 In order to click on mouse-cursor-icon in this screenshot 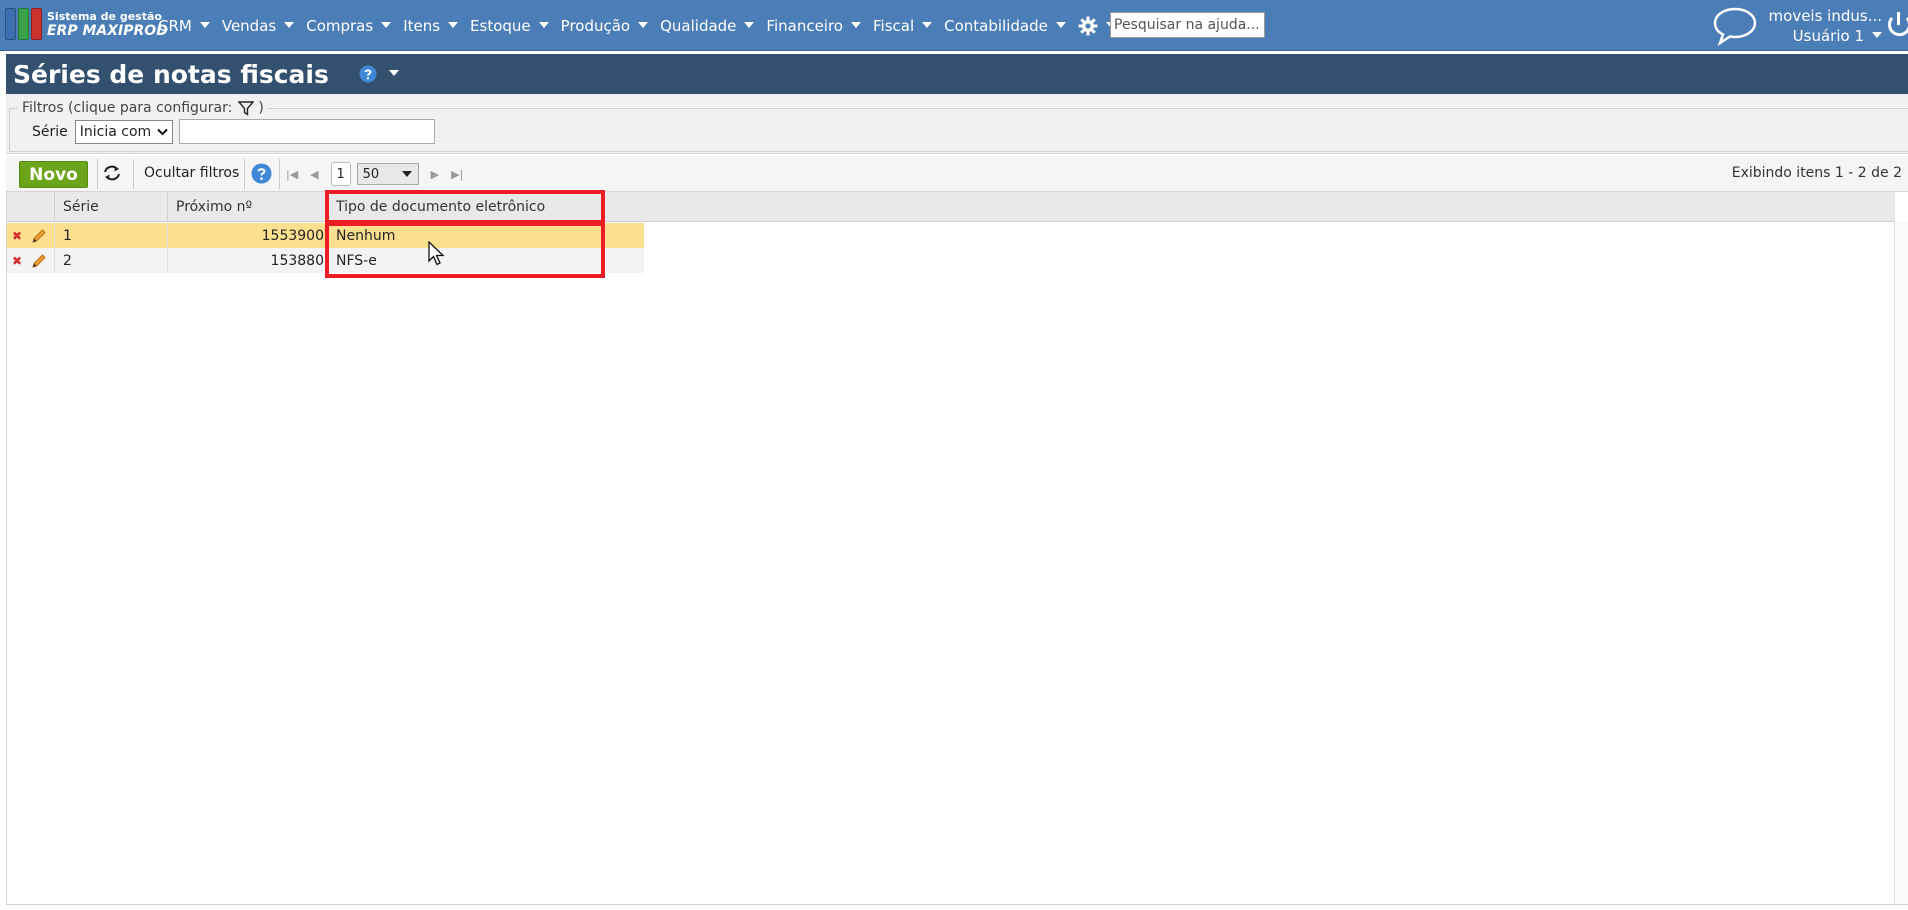, I will do `click(436, 253)`.